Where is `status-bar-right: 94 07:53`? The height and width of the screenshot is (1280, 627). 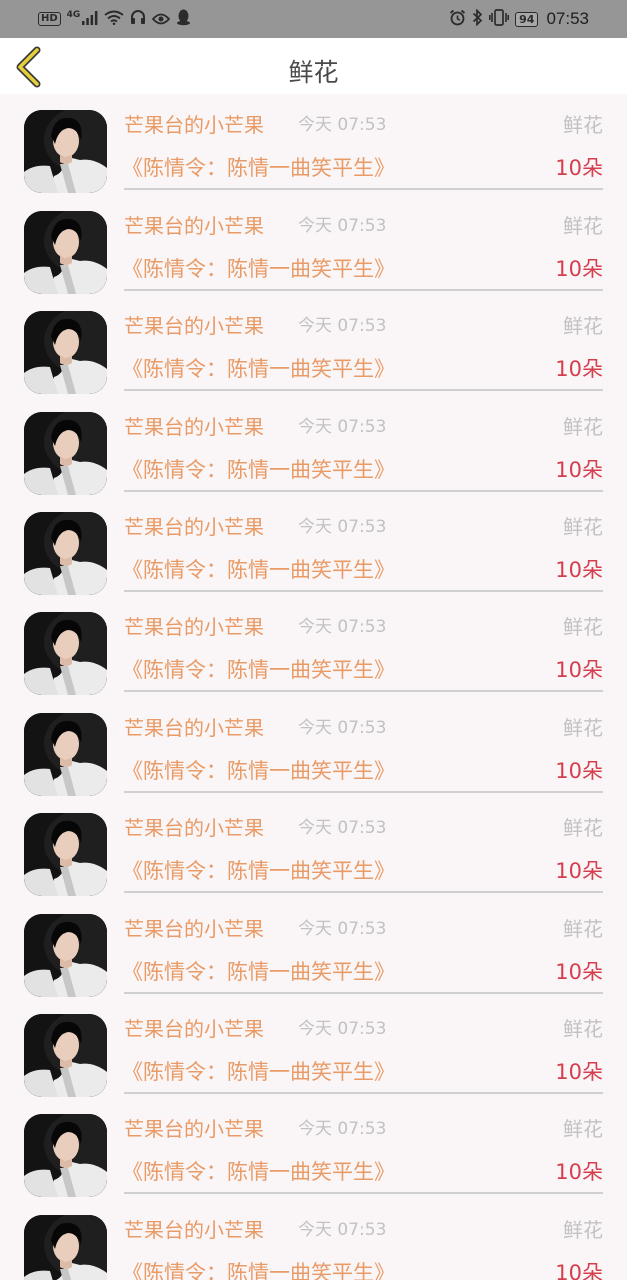 status-bar-right: 94 07:53 is located at coordinates (519, 18).